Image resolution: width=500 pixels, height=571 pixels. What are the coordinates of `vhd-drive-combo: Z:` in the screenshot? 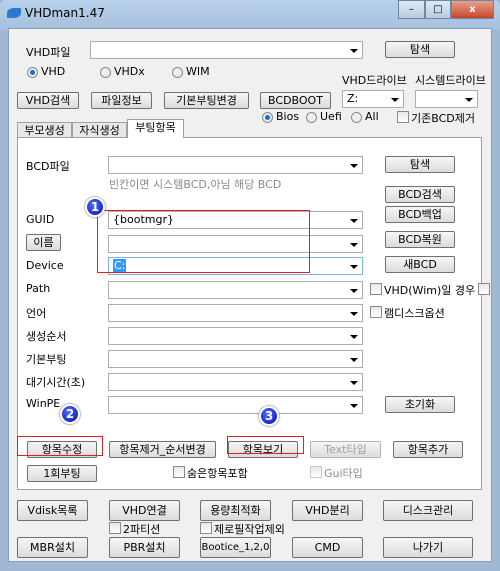 It's located at (373, 99).